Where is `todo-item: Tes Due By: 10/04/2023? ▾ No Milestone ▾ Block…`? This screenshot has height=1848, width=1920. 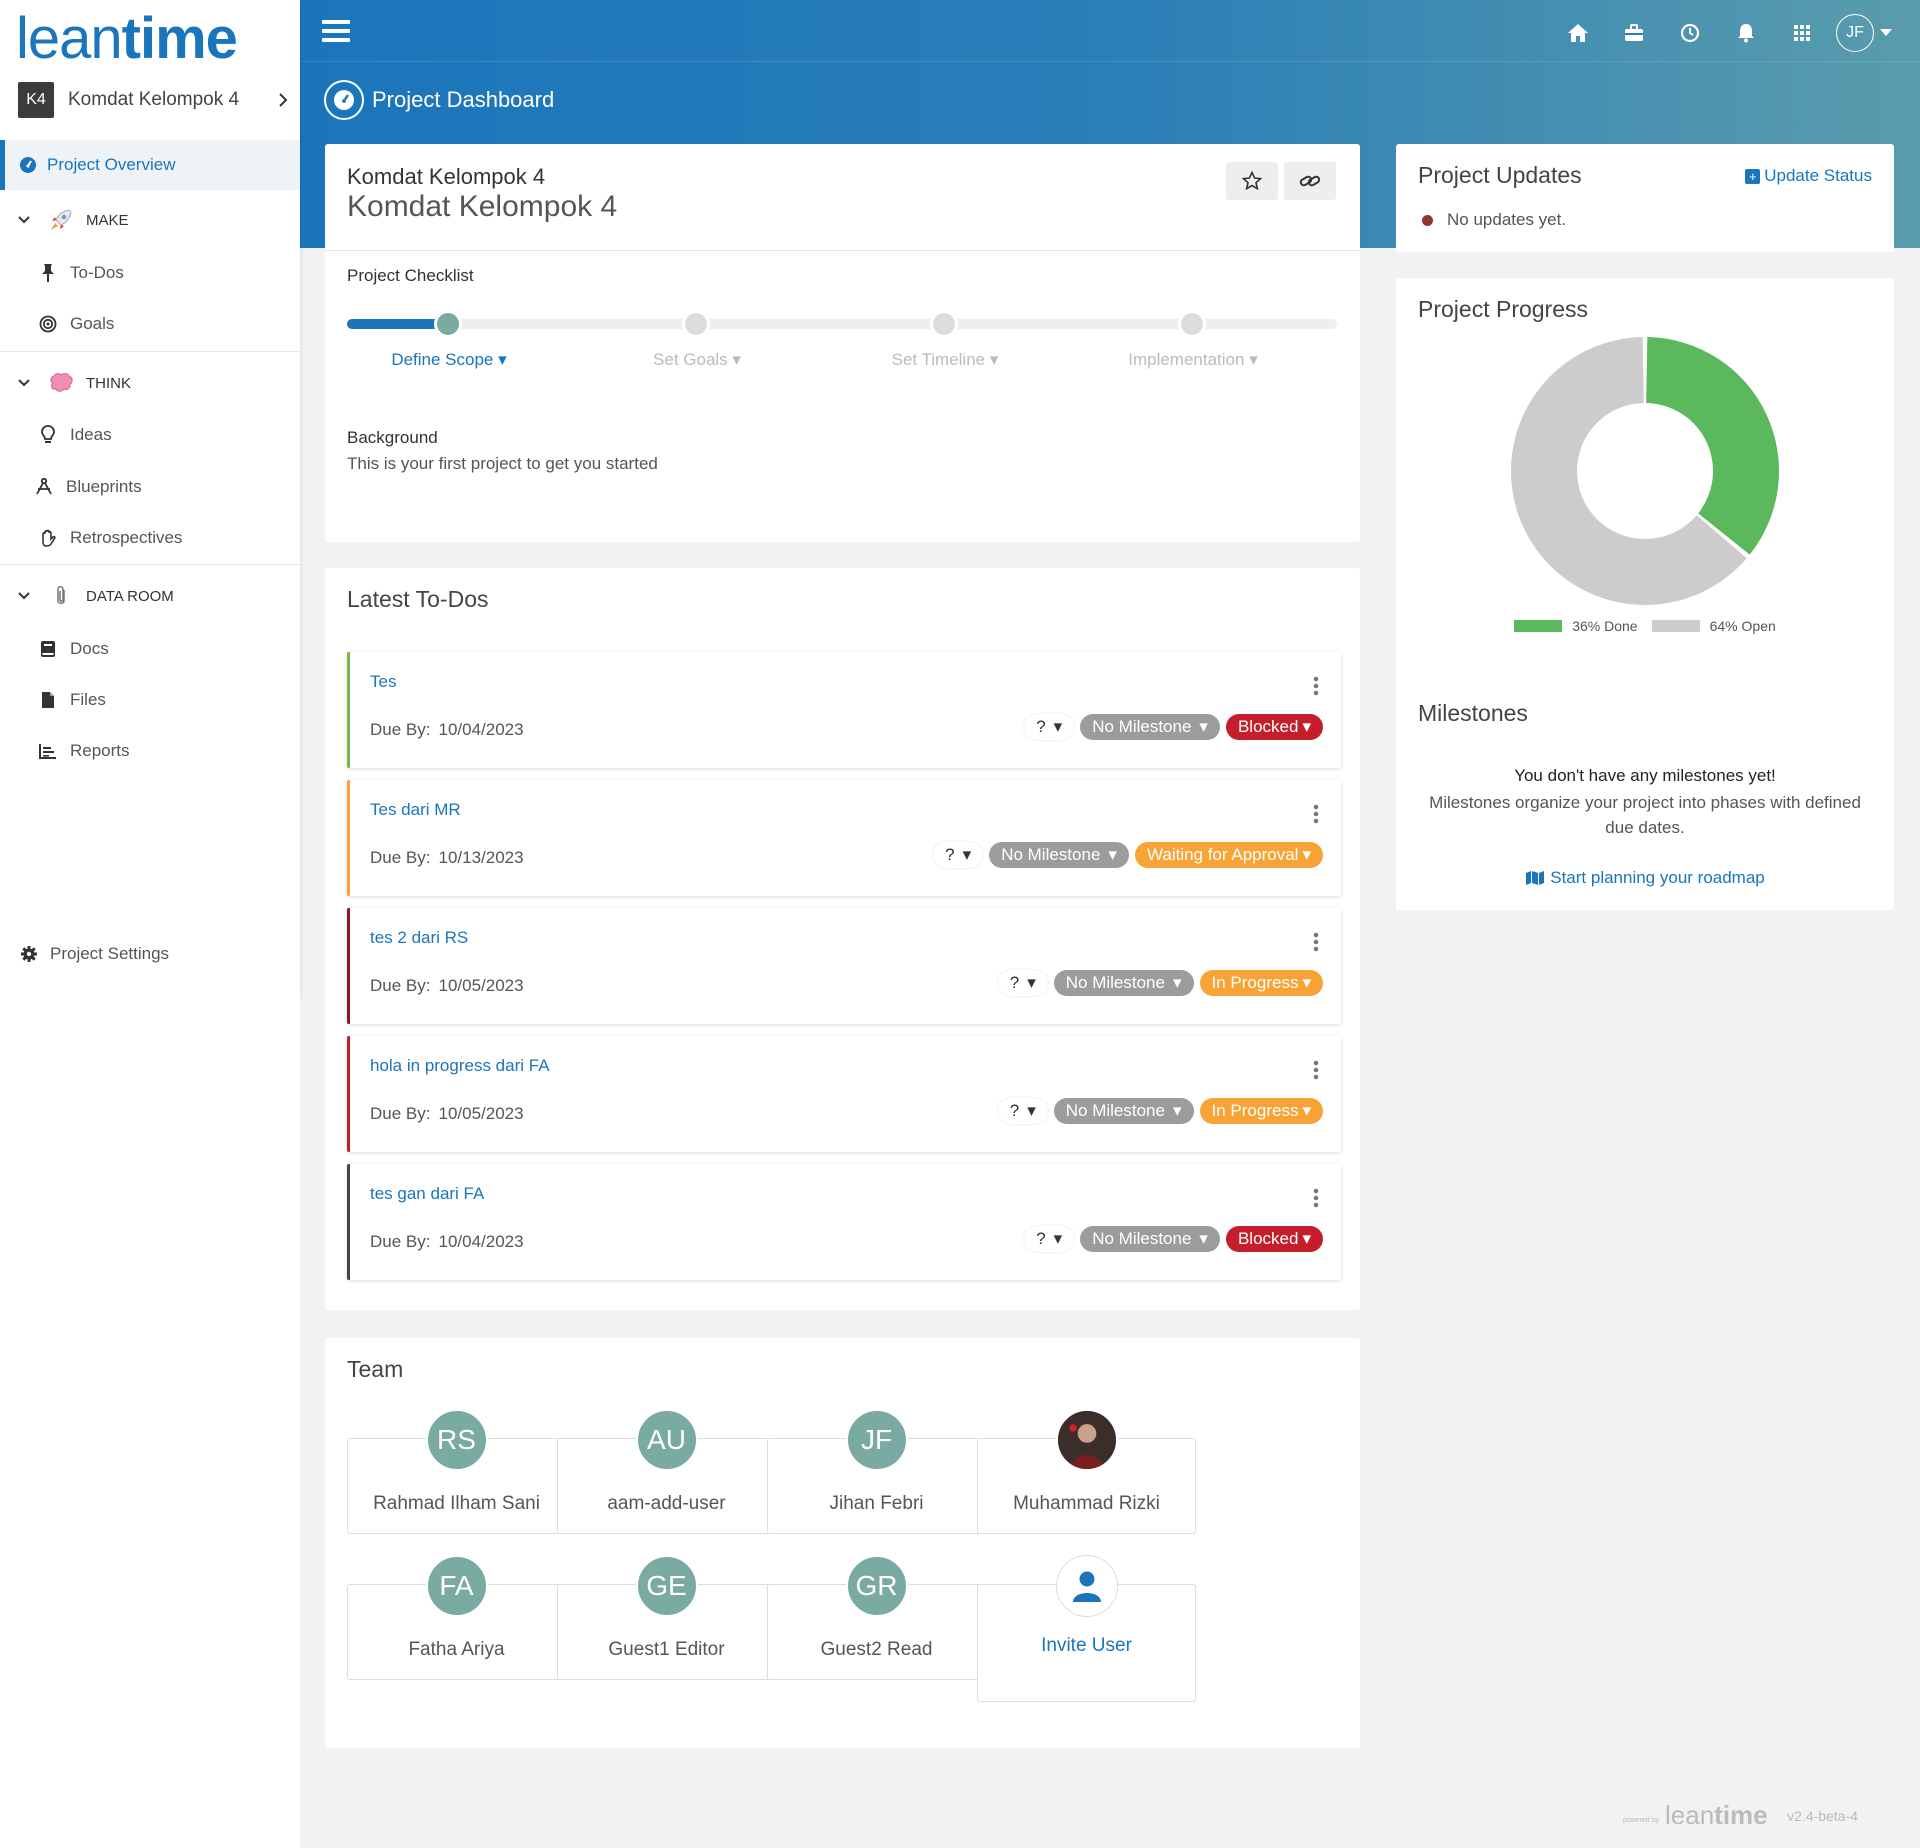
todo-item: Tes Due By: 10/04/2023? ▾ No Milestone ▾ Block… is located at coordinates (844, 710).